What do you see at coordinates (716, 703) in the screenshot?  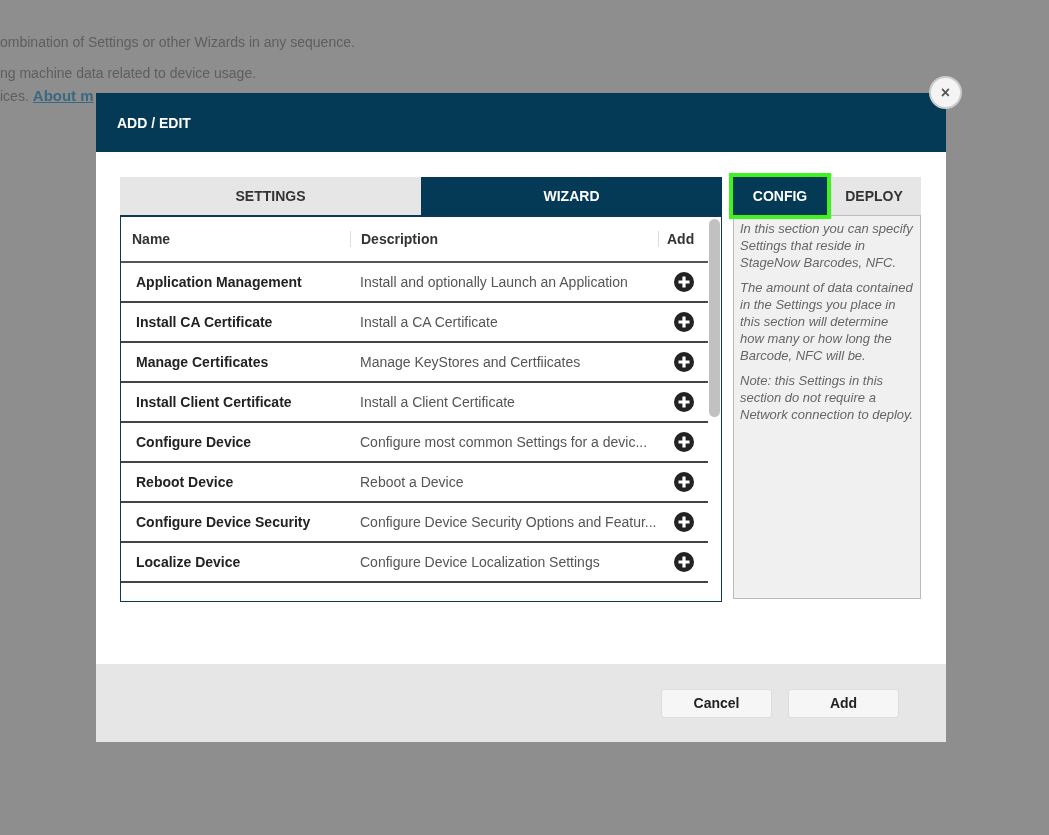 I see `cancel-button: Cancel` at bounding box center [716, 703].